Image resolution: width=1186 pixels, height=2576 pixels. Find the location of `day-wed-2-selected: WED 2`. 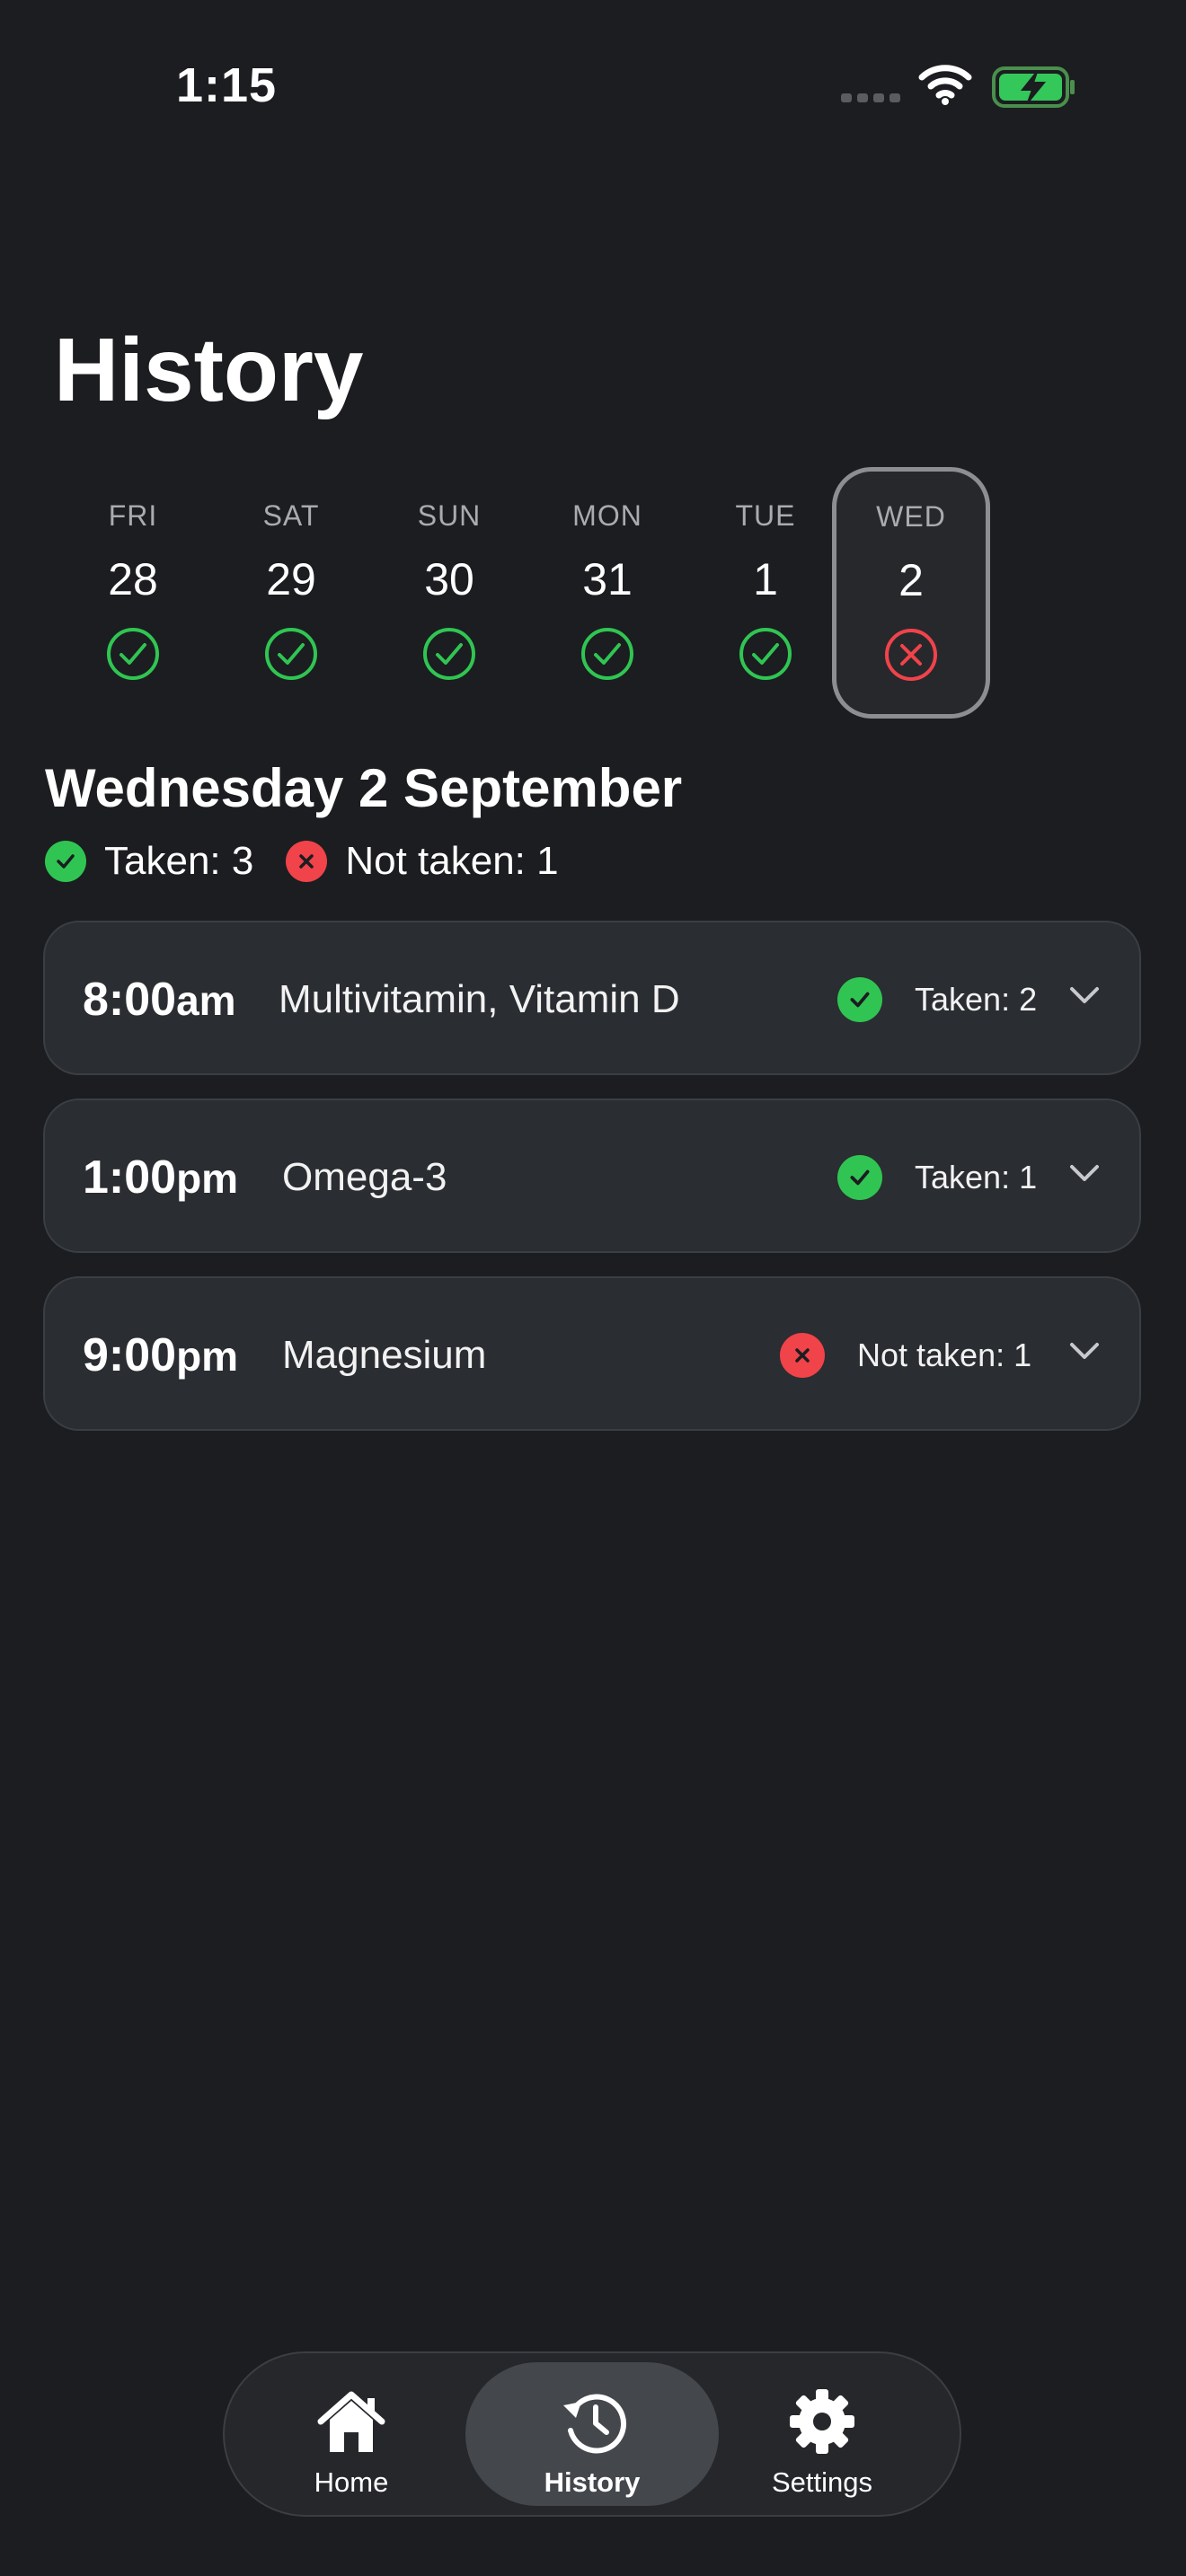

day-wed-2-selected: WED 2 is located at coordinates (911, 593).